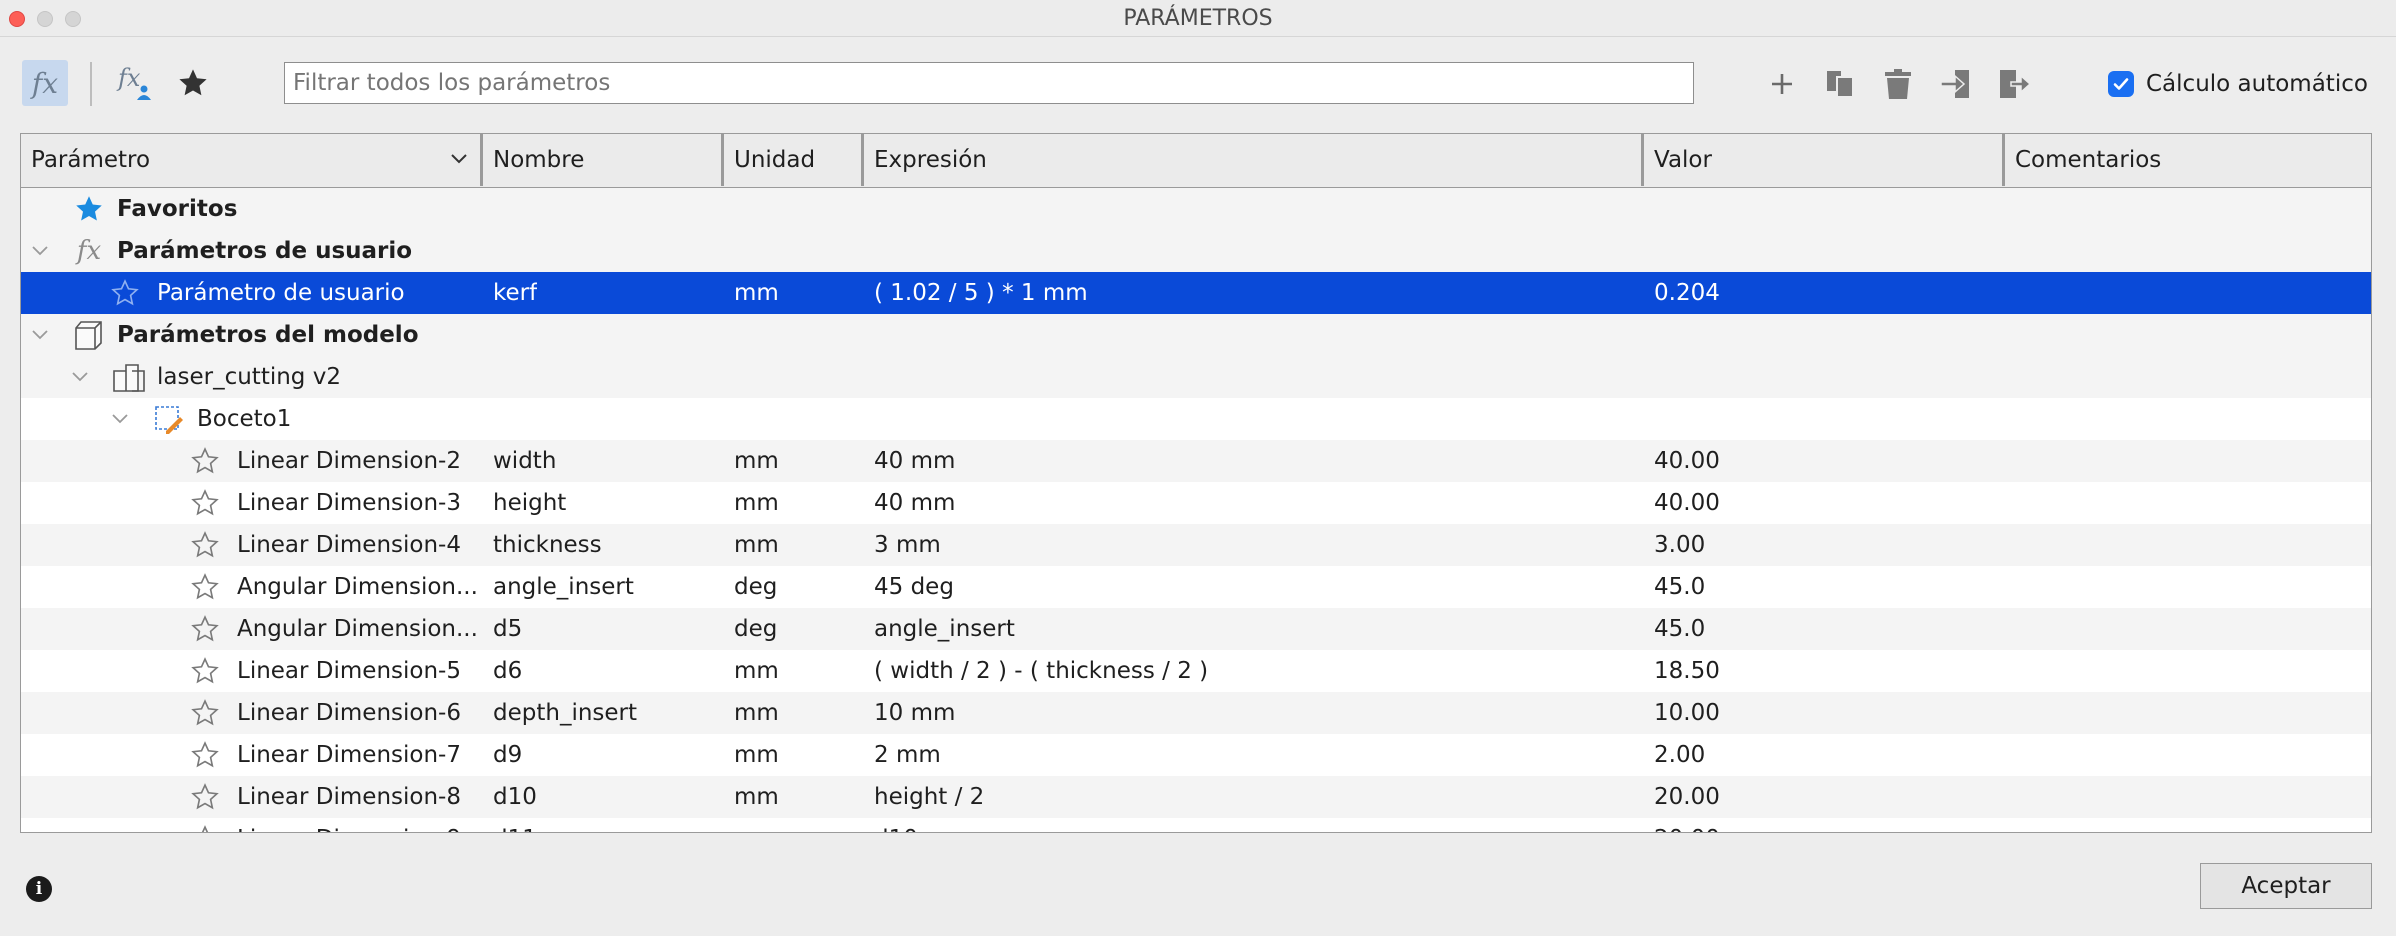 The height and width of the screenshot is (936, 2396). What do you see at coordinates (907, 755) in the screenshot?
I see `cell-expression: 2 mm` at bounding box center [907, 755].